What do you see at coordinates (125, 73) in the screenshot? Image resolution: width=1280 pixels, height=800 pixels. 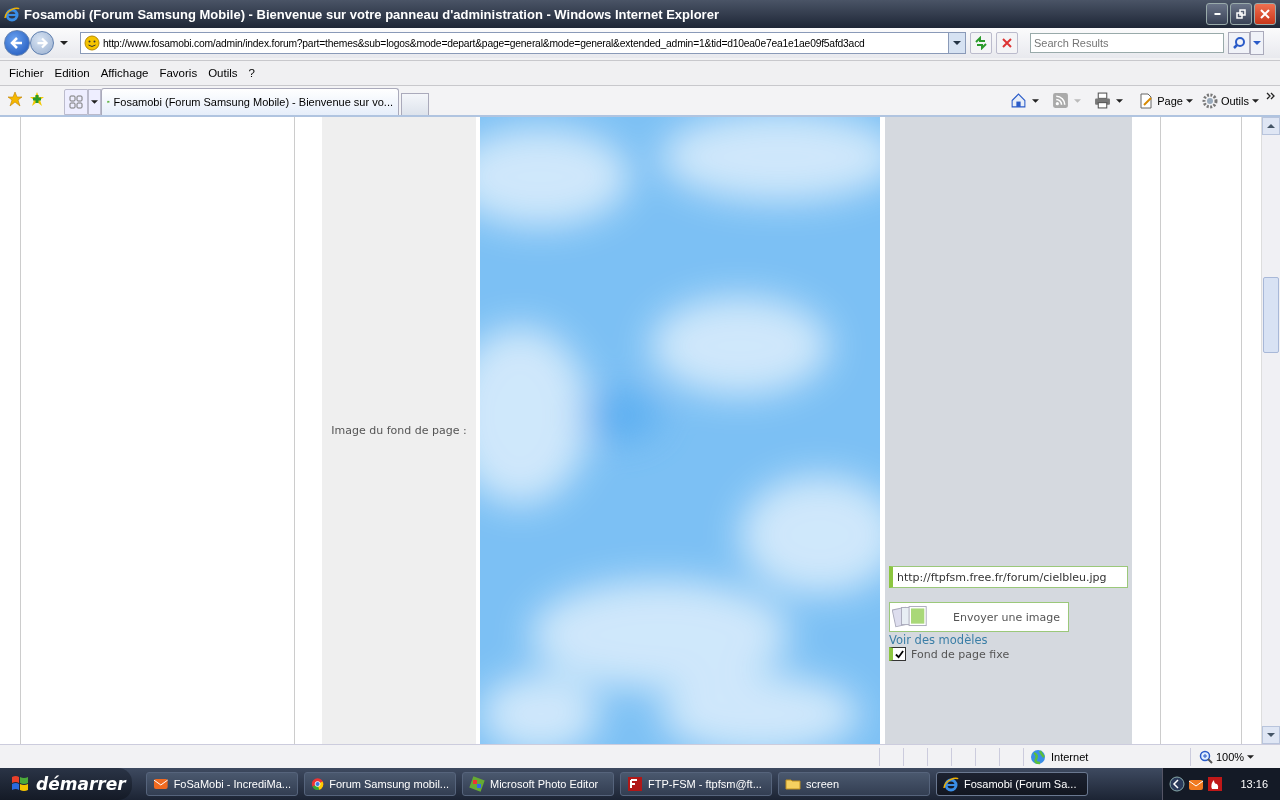 I see `menu-item: Affichage` at bounding box center [125, 73].